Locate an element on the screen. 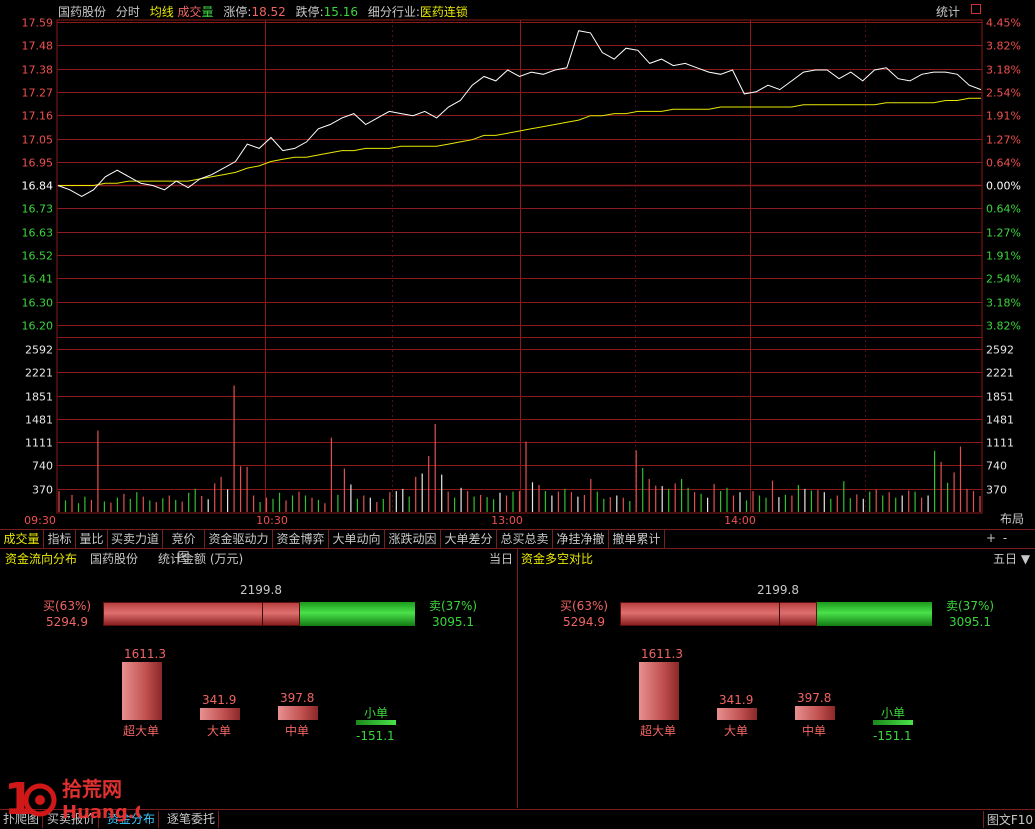 The height and width of the screenshot is (829, 1035). pct-tick-label: 2.54% is located at coordinates (1003, 279).